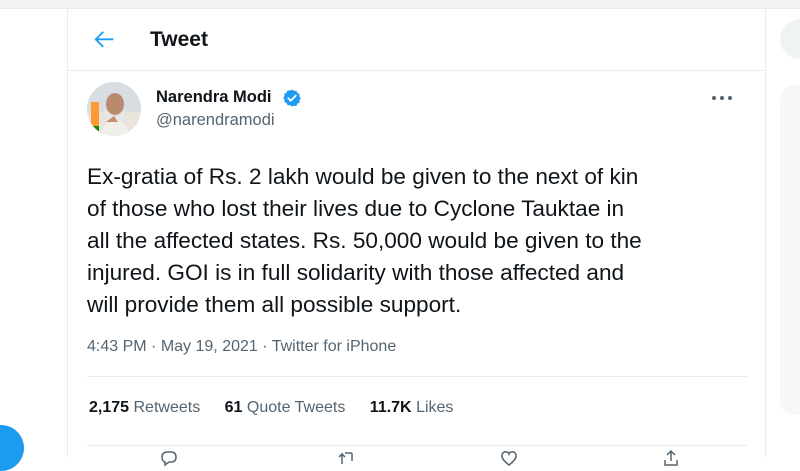 The width and height of the screenshot is (800, 471). I want to click on page-header: Tweet, so click(416, 40).